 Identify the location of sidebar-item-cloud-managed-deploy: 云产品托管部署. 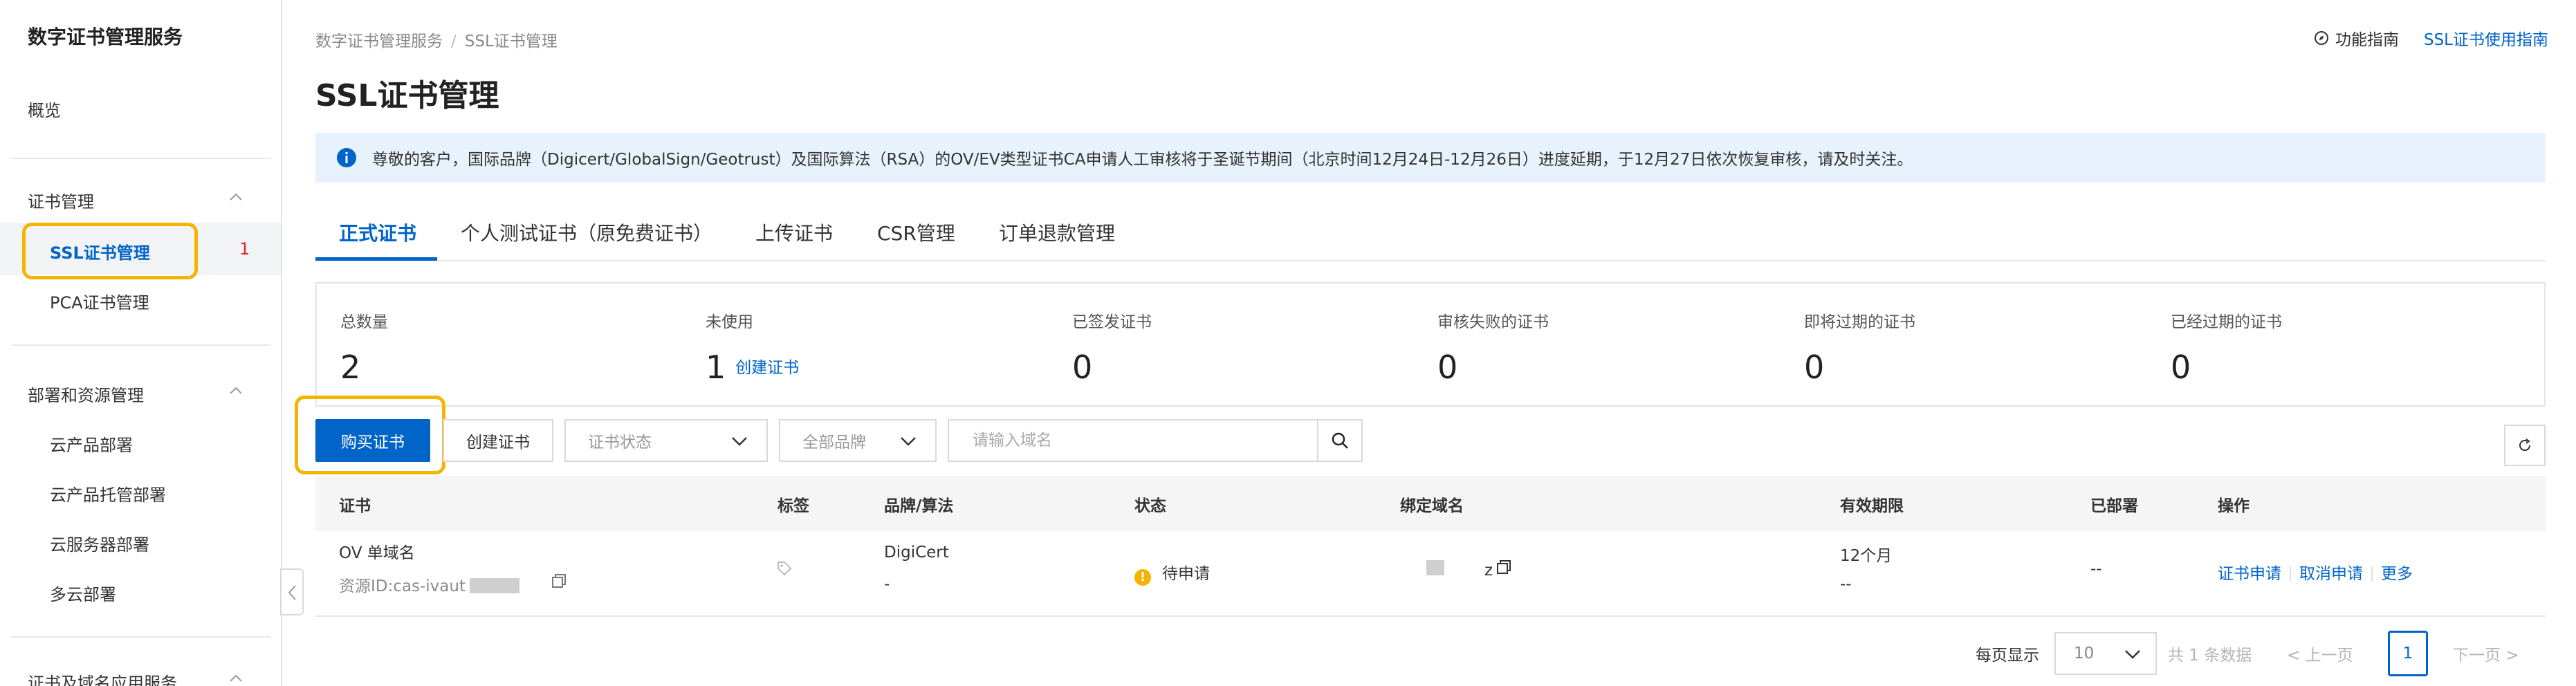
(108, 493).